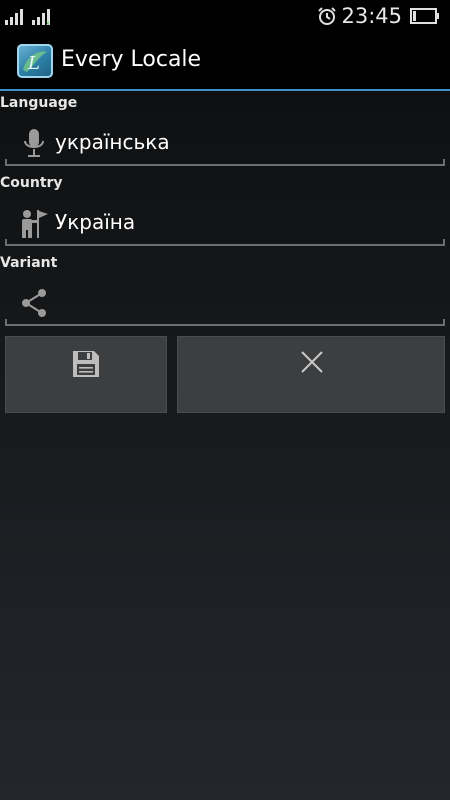 This screenshot has width=450, height=800. What do you see at coordinates (312, 362) in the screenshot?
I see `close-icon` at bounding box center [312, 362].